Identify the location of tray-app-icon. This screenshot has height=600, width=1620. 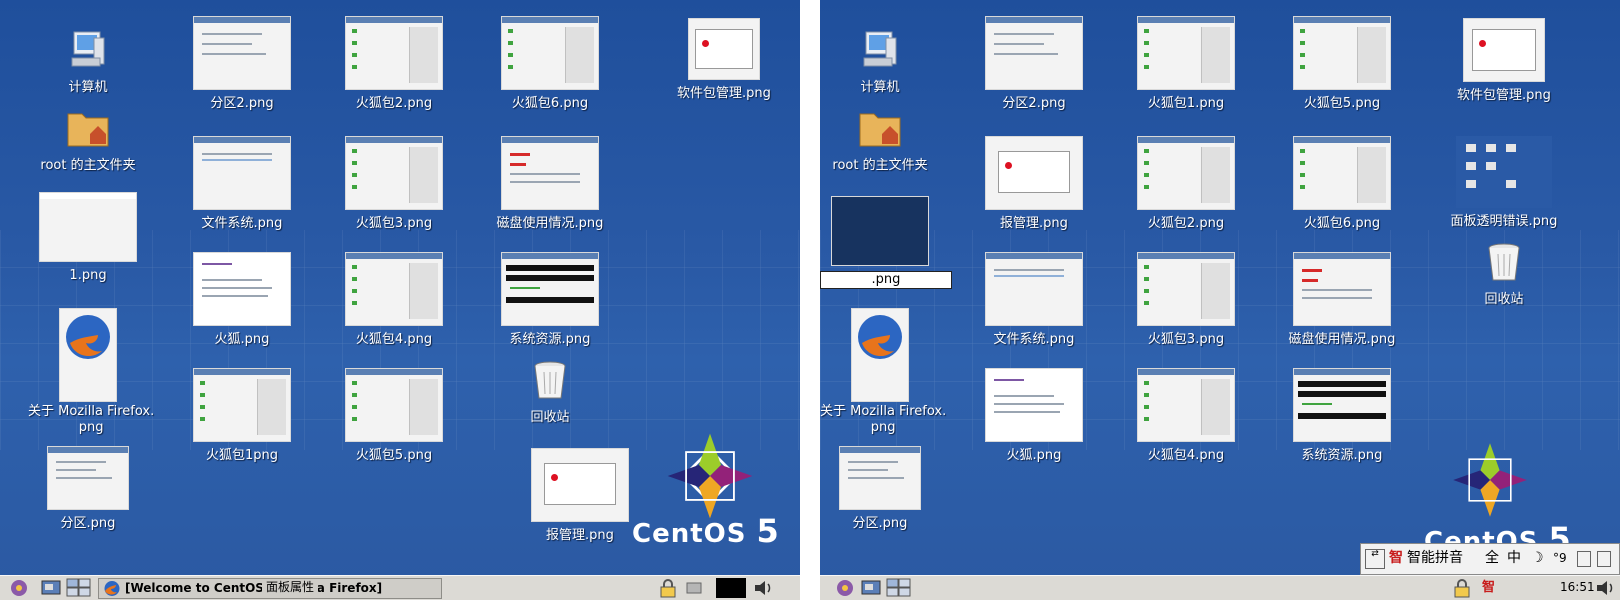
(694, 588).